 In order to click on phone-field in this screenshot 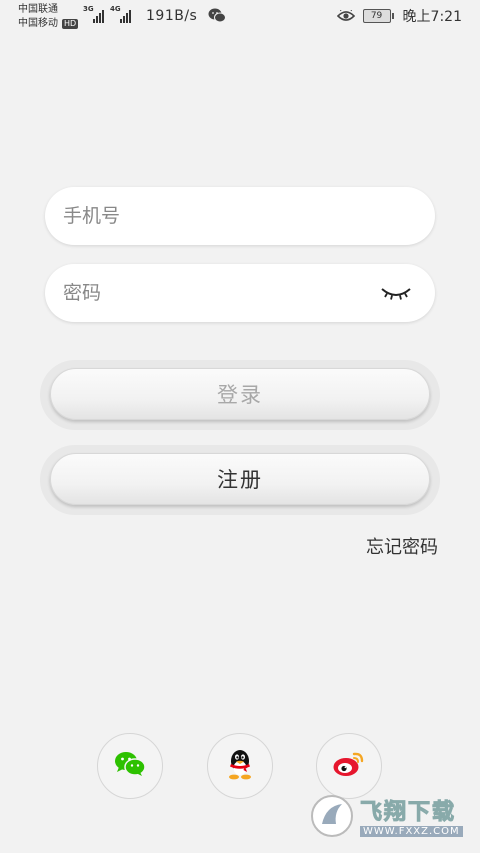, I will do `click(240, 216)`.